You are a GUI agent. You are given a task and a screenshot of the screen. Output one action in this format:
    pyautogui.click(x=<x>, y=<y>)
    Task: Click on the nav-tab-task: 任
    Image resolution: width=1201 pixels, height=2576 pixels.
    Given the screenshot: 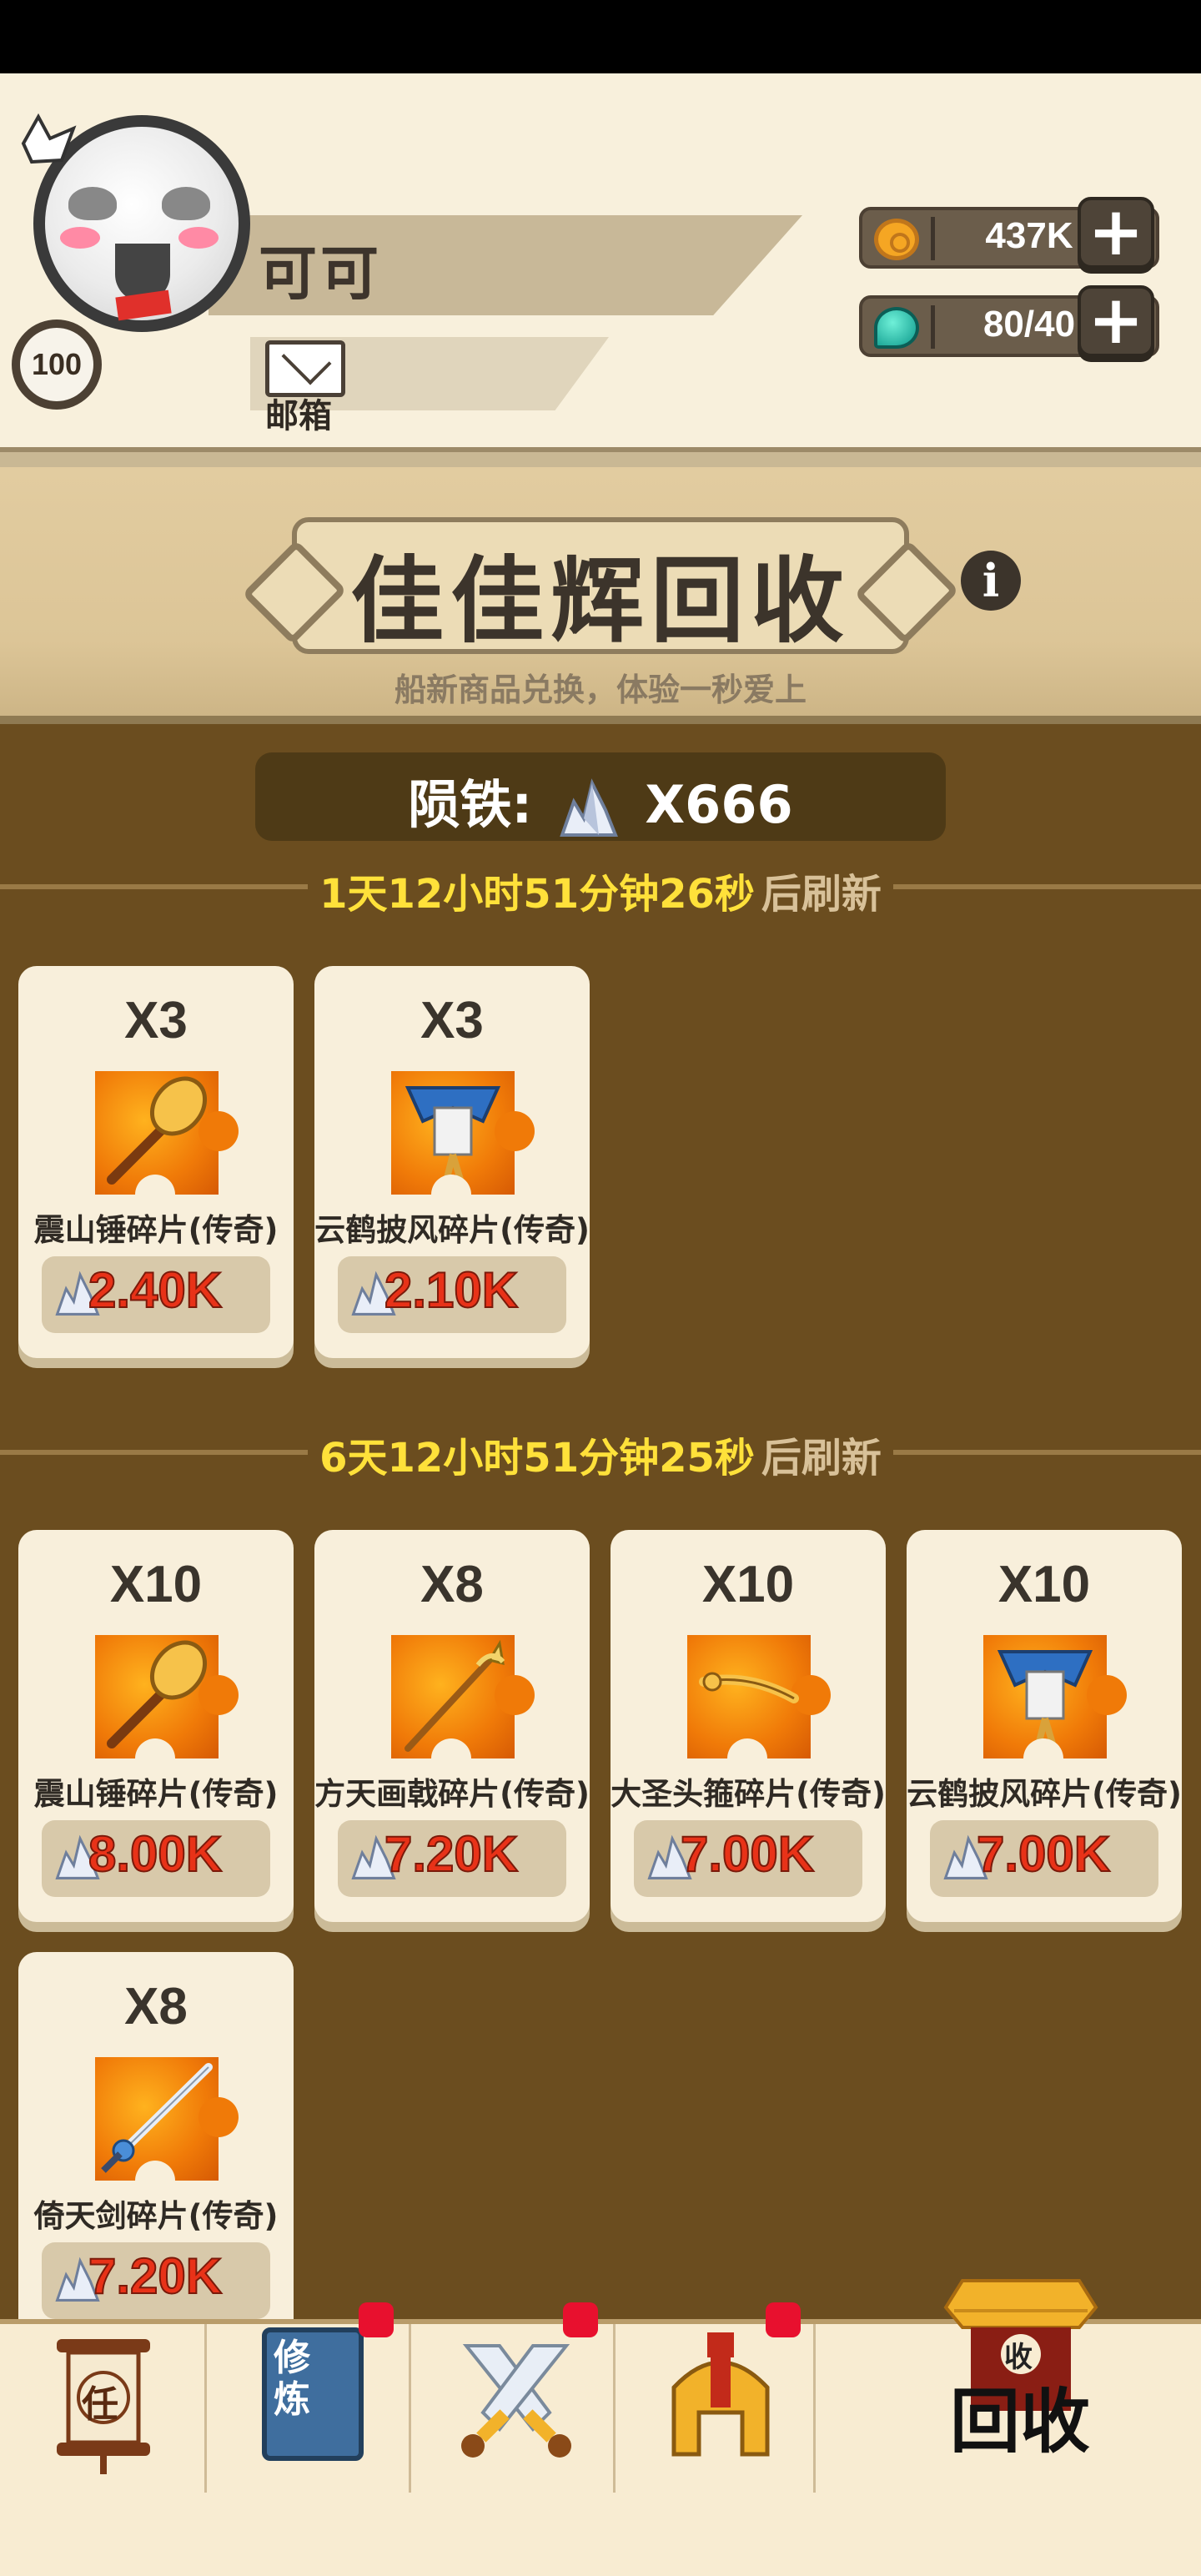 What is the action you would take?
    pyautogui.click(x=104, y=2408)
    